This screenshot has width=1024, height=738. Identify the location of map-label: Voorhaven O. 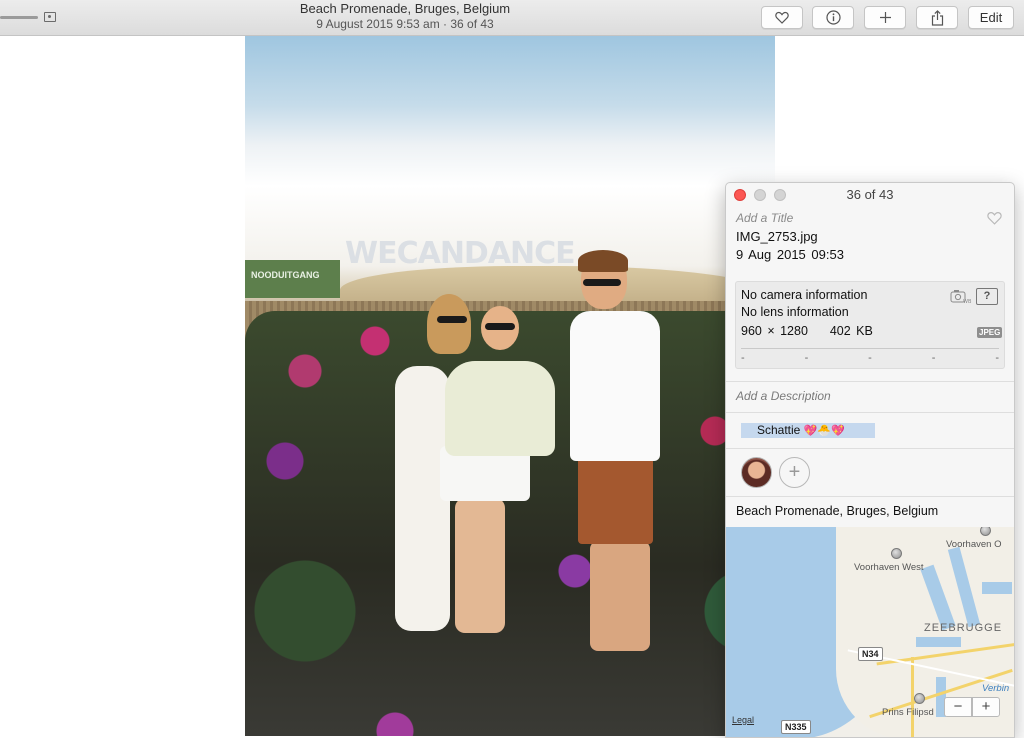
(974, 544).